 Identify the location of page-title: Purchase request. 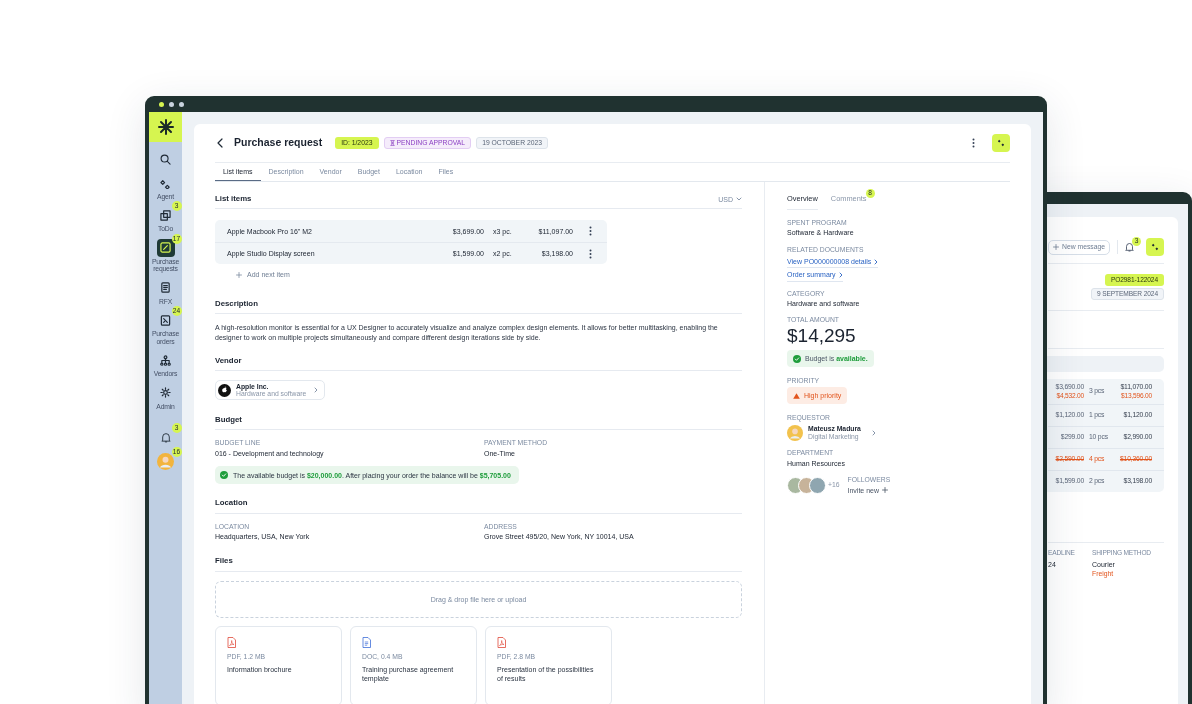
(278, 143).